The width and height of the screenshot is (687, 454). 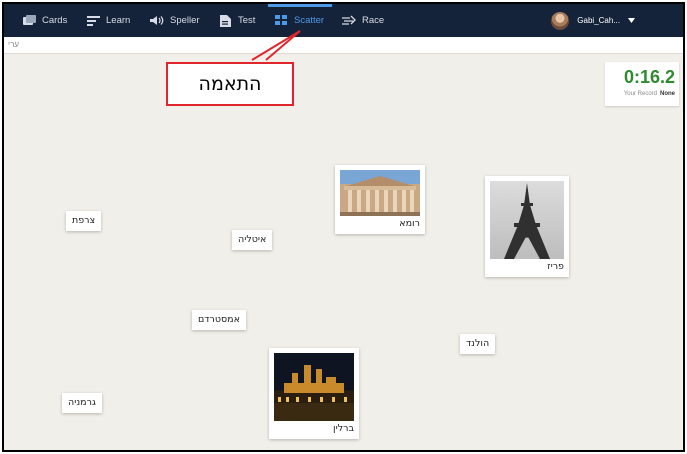 What do you see at coordinates (236, 20) in the screenshot?
I see `nav-item-test: Test` at bounding box center [236, 20].